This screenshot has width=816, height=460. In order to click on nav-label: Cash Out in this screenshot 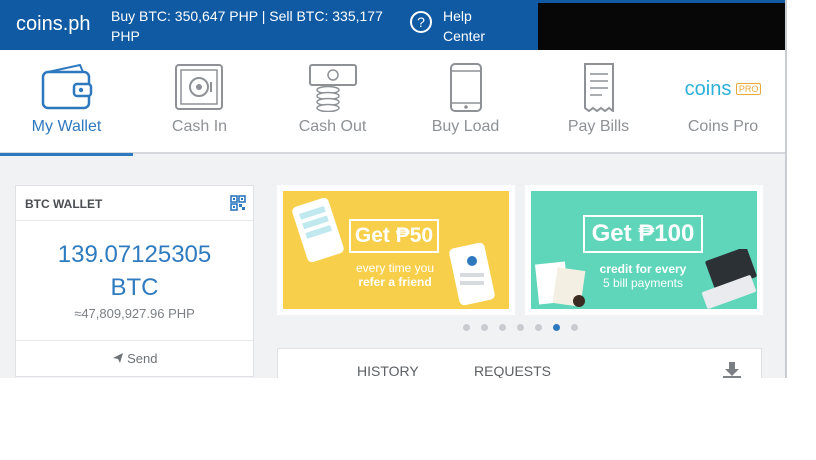, I will do `click(332, 126)`.